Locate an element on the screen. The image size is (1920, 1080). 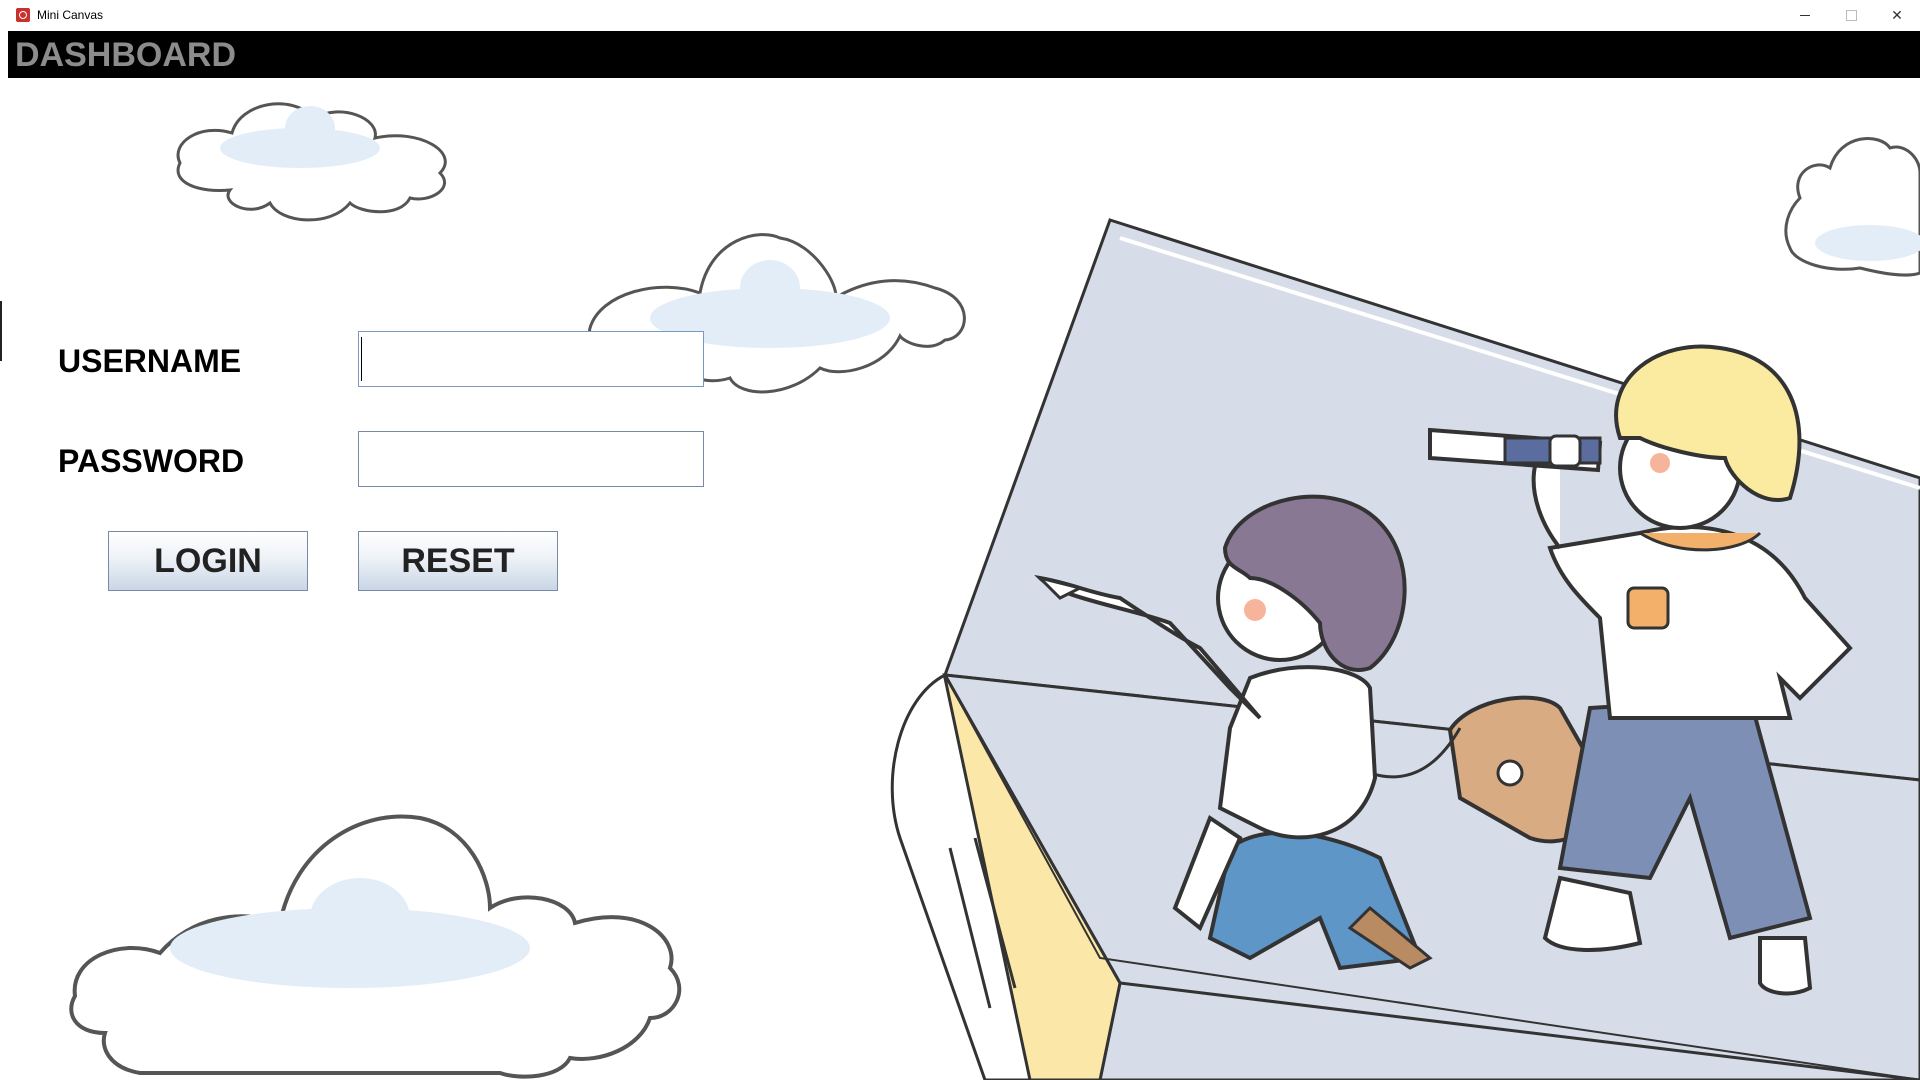
username-label: USERNAME is located at coordinates (150, 361).